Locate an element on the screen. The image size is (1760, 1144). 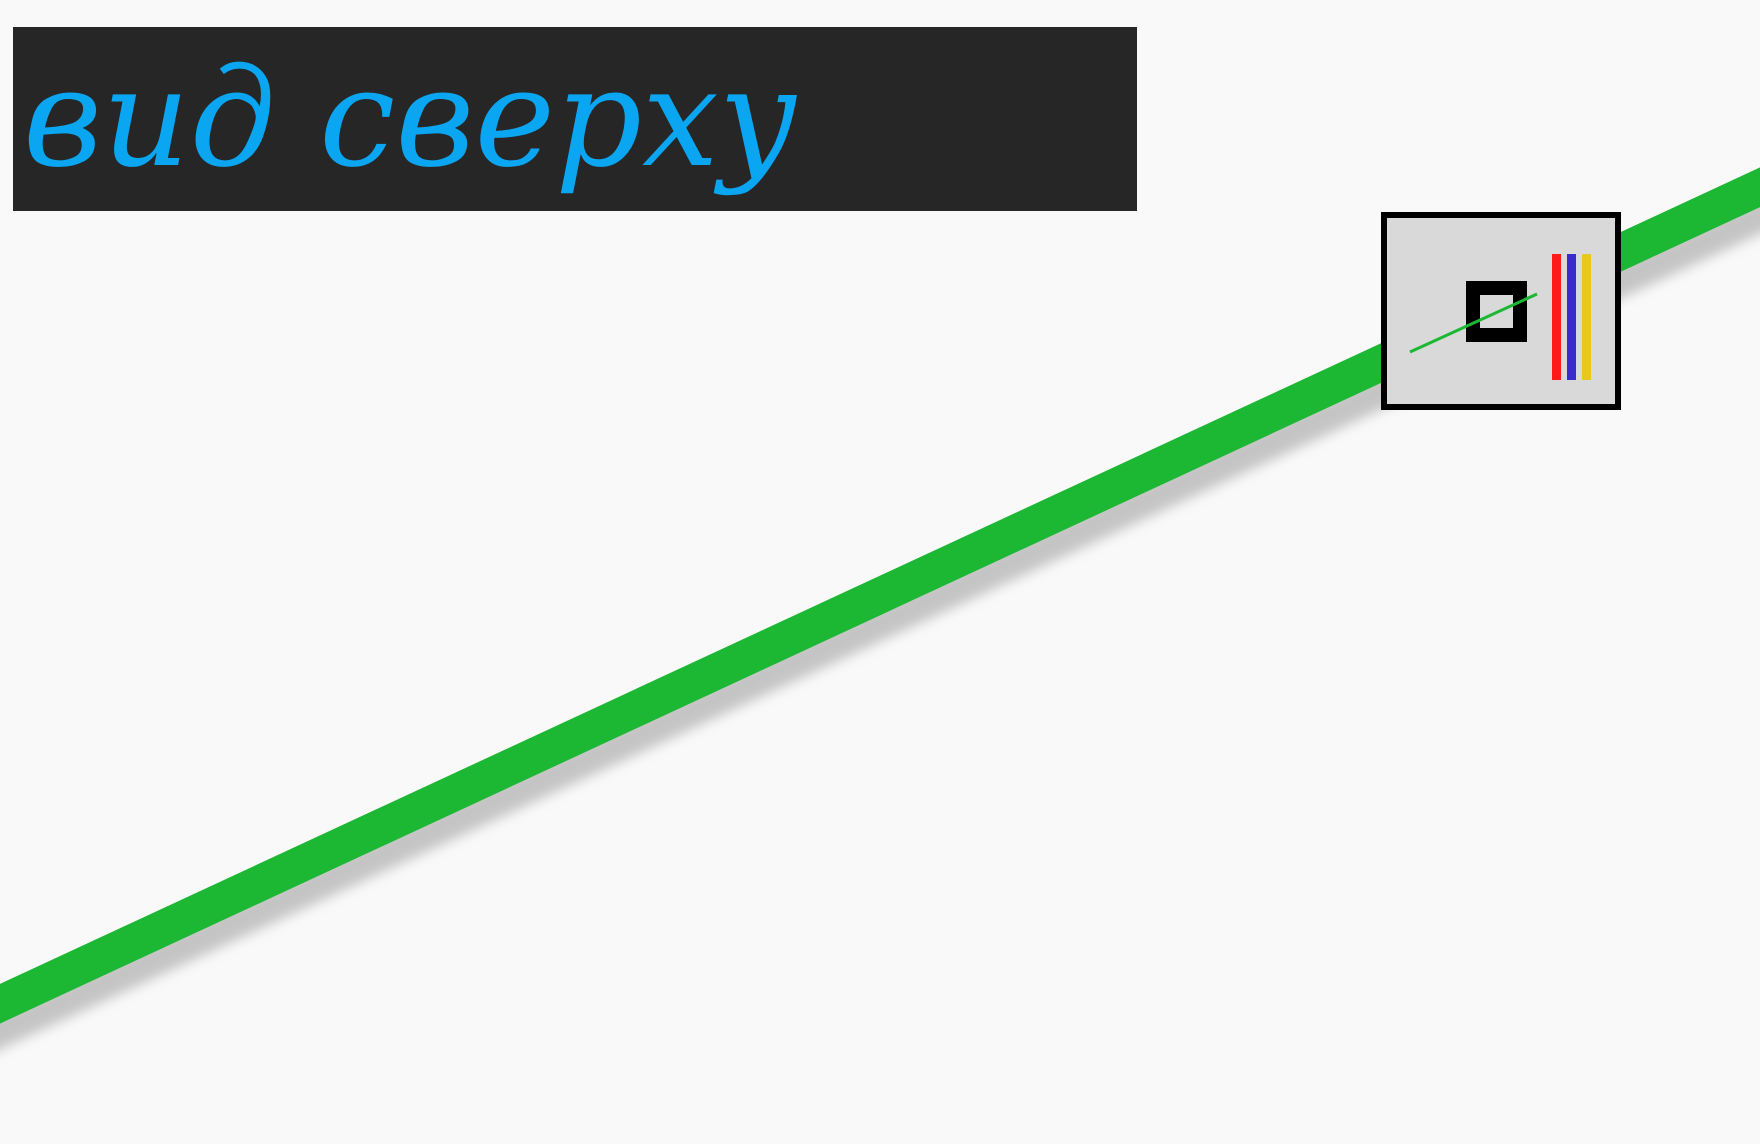
title-banner: вид сверху is located at coordinates (575, 119).